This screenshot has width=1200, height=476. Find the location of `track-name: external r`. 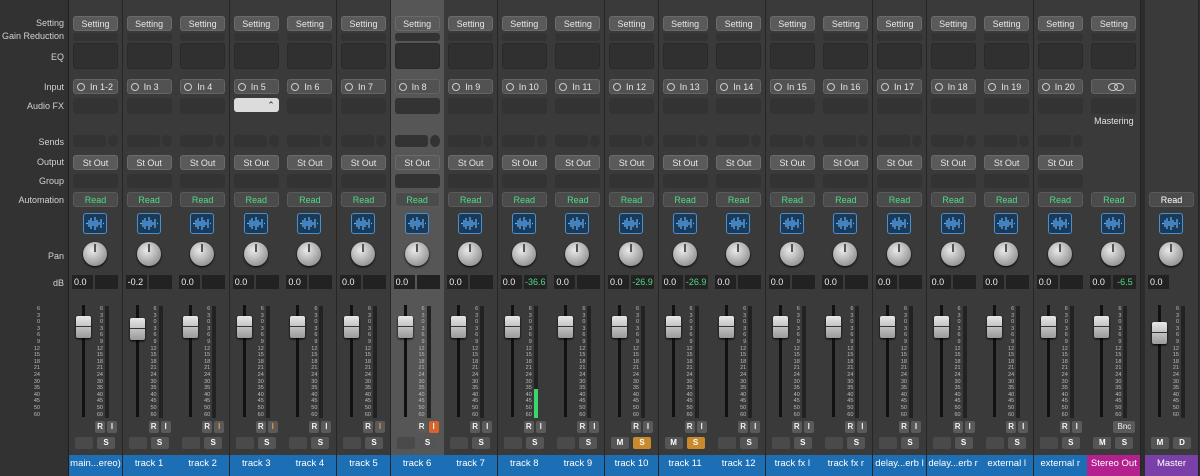

track-name: external r is located at coordinates (1060, 465).